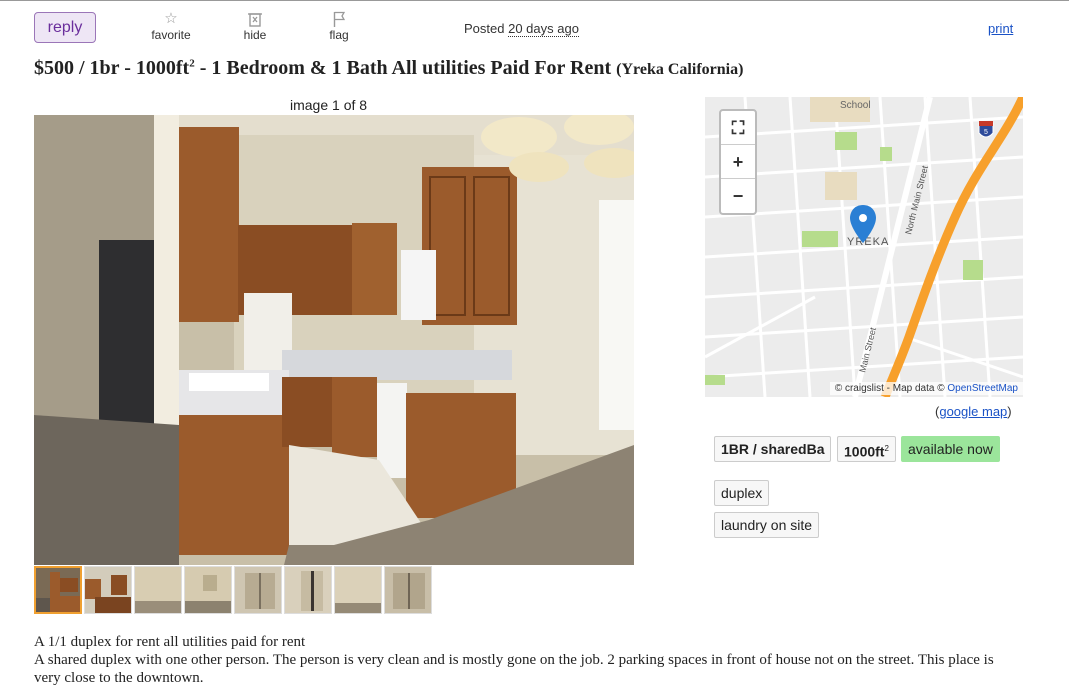  Describe the element at coordinates (855, 105) in the screenshot. I see `map-label-school: School` at that location.